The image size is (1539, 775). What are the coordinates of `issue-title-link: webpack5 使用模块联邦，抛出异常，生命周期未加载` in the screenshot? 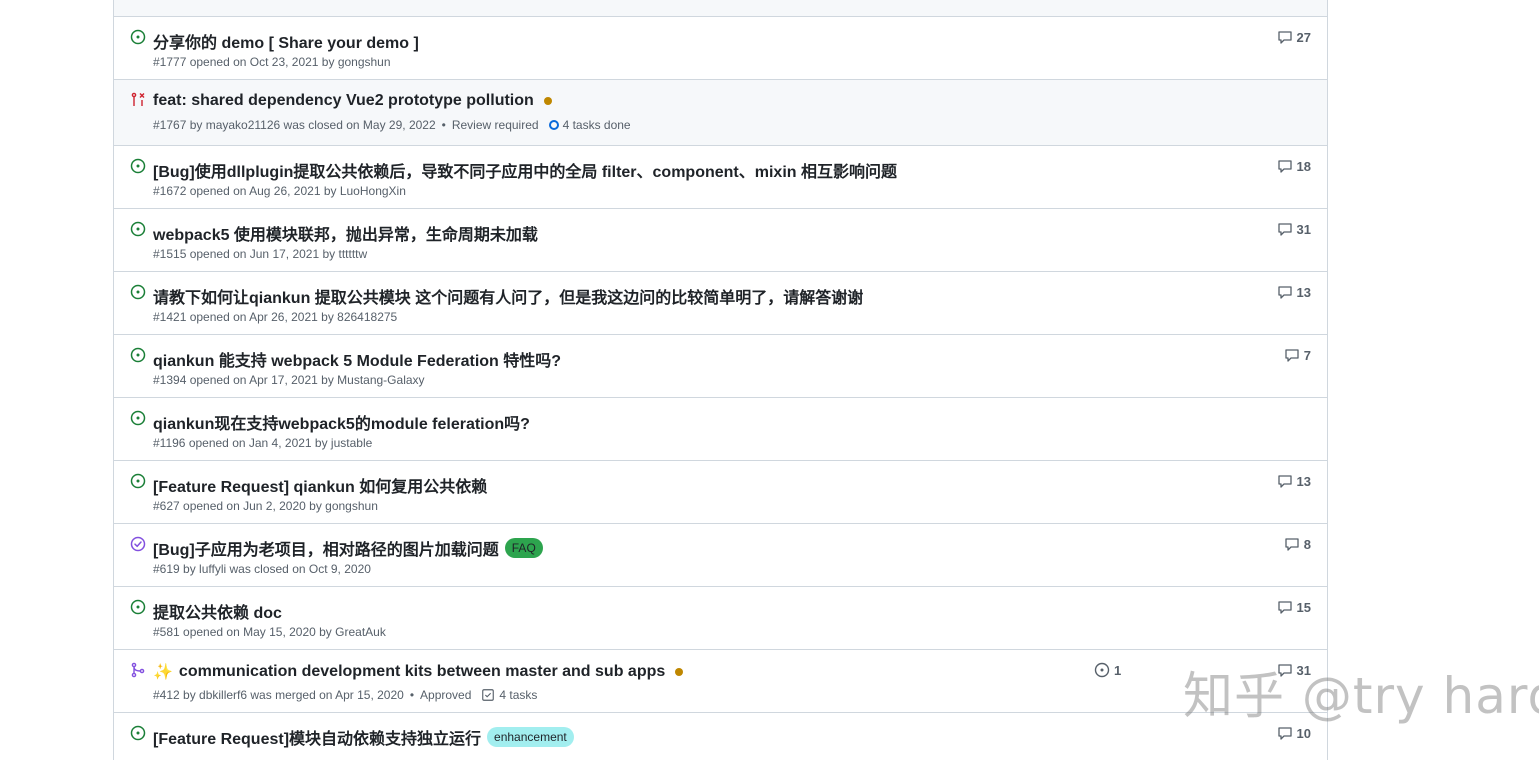 It's located at (345, 233).